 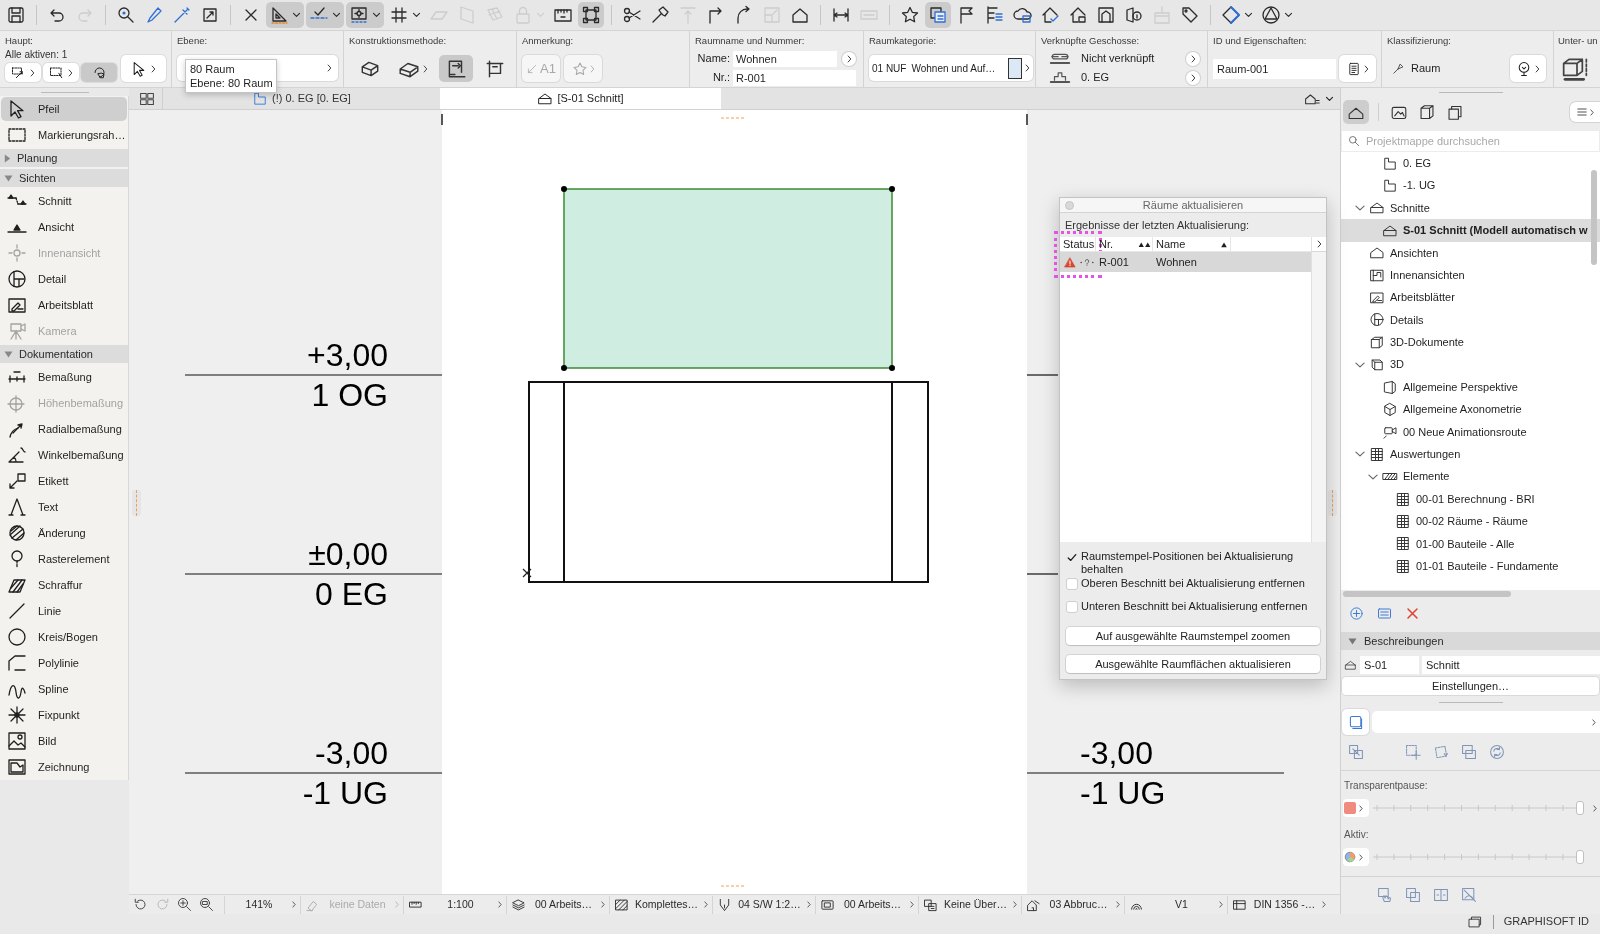 What do you see at coordinates (1118, 59) in the screenshot?
I see `linked-story-text: Nicht verknüpft` at bounding box center [1118, 59].